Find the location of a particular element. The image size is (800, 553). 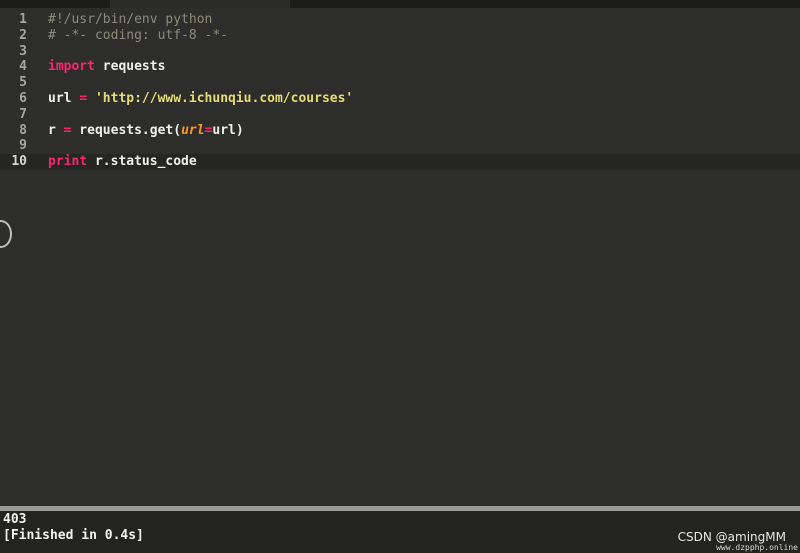

code-line: 4 import requests is located at coordinates (400, 67).